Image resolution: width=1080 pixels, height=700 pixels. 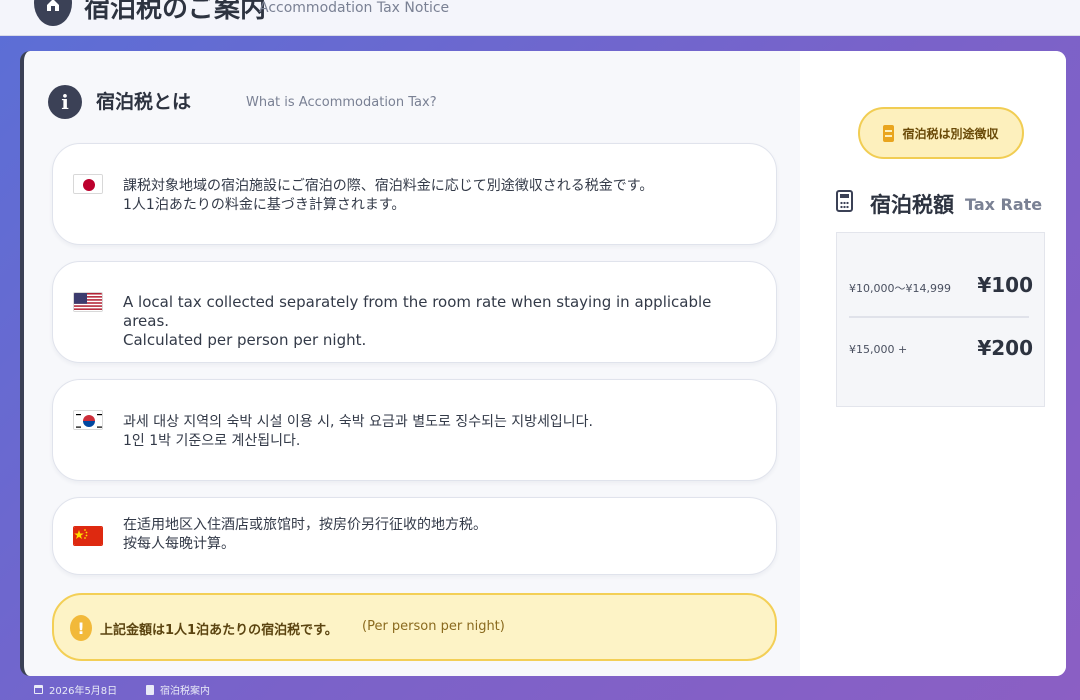 I want to click on section-header: i 宿泊税とは What is Accommodation Tax?, so click(x=398, y=102).